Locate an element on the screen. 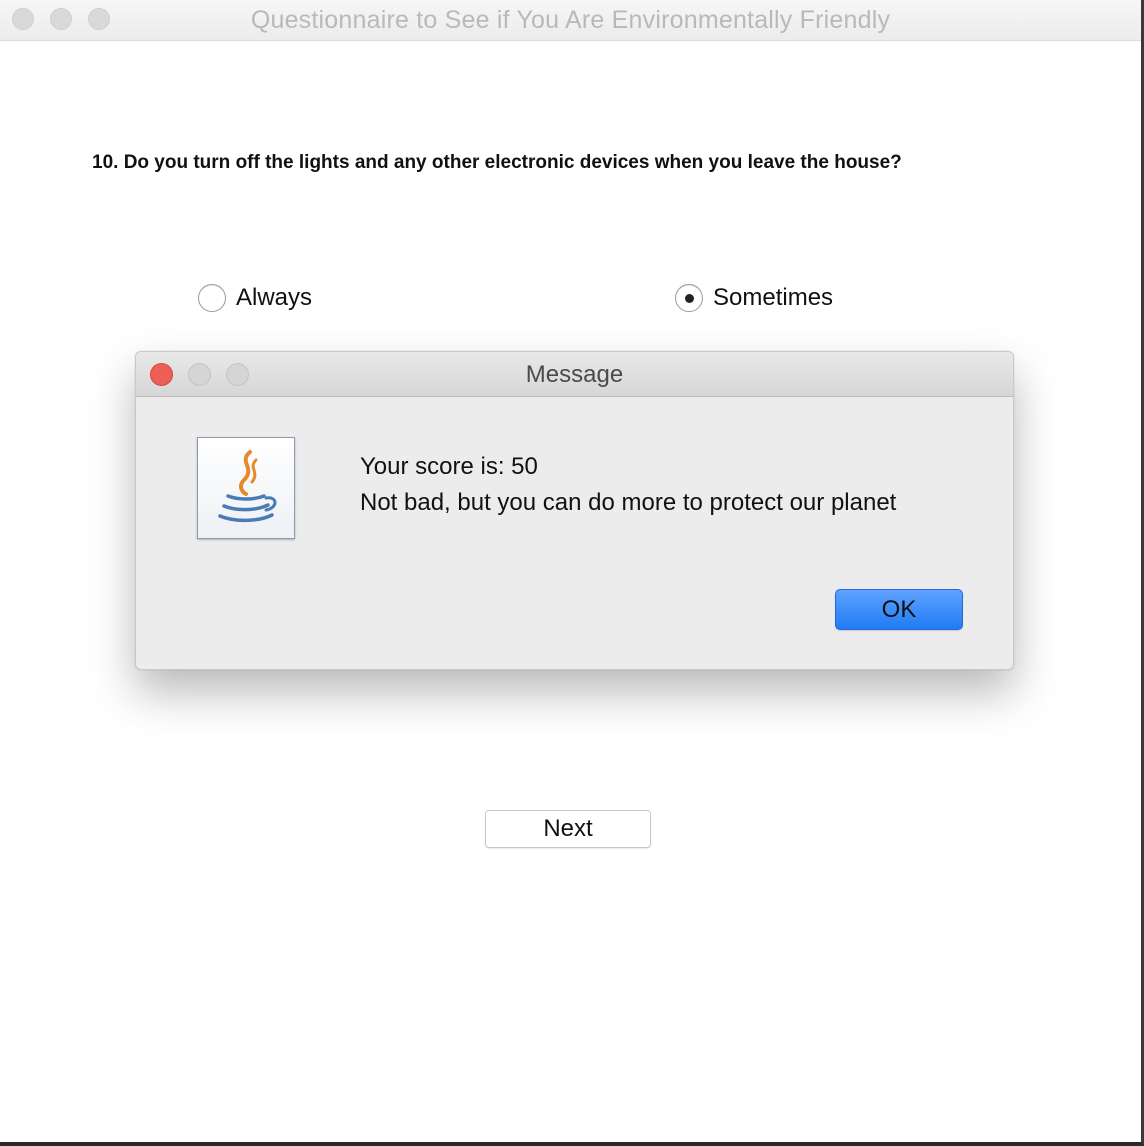 This screenshot has height=1146, width=1144. java-coffee-cup-icon is located at coordinates (246, 488).